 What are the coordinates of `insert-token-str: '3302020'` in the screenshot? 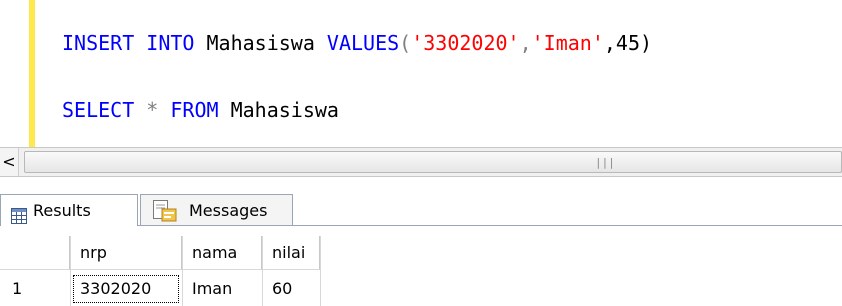 It's located at (465, 43).